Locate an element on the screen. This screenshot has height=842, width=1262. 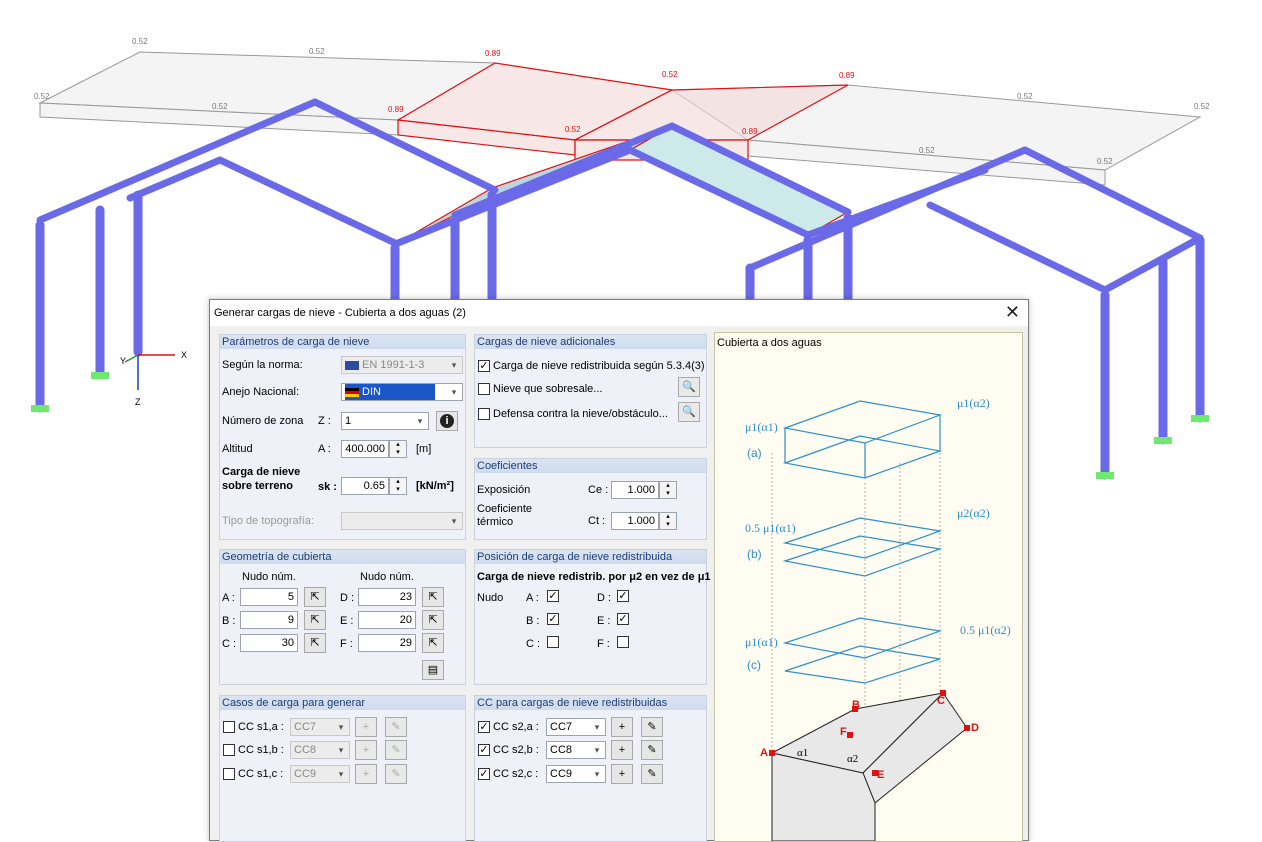
thermal-label: Coeficiente is located at coordinates (505, 509).